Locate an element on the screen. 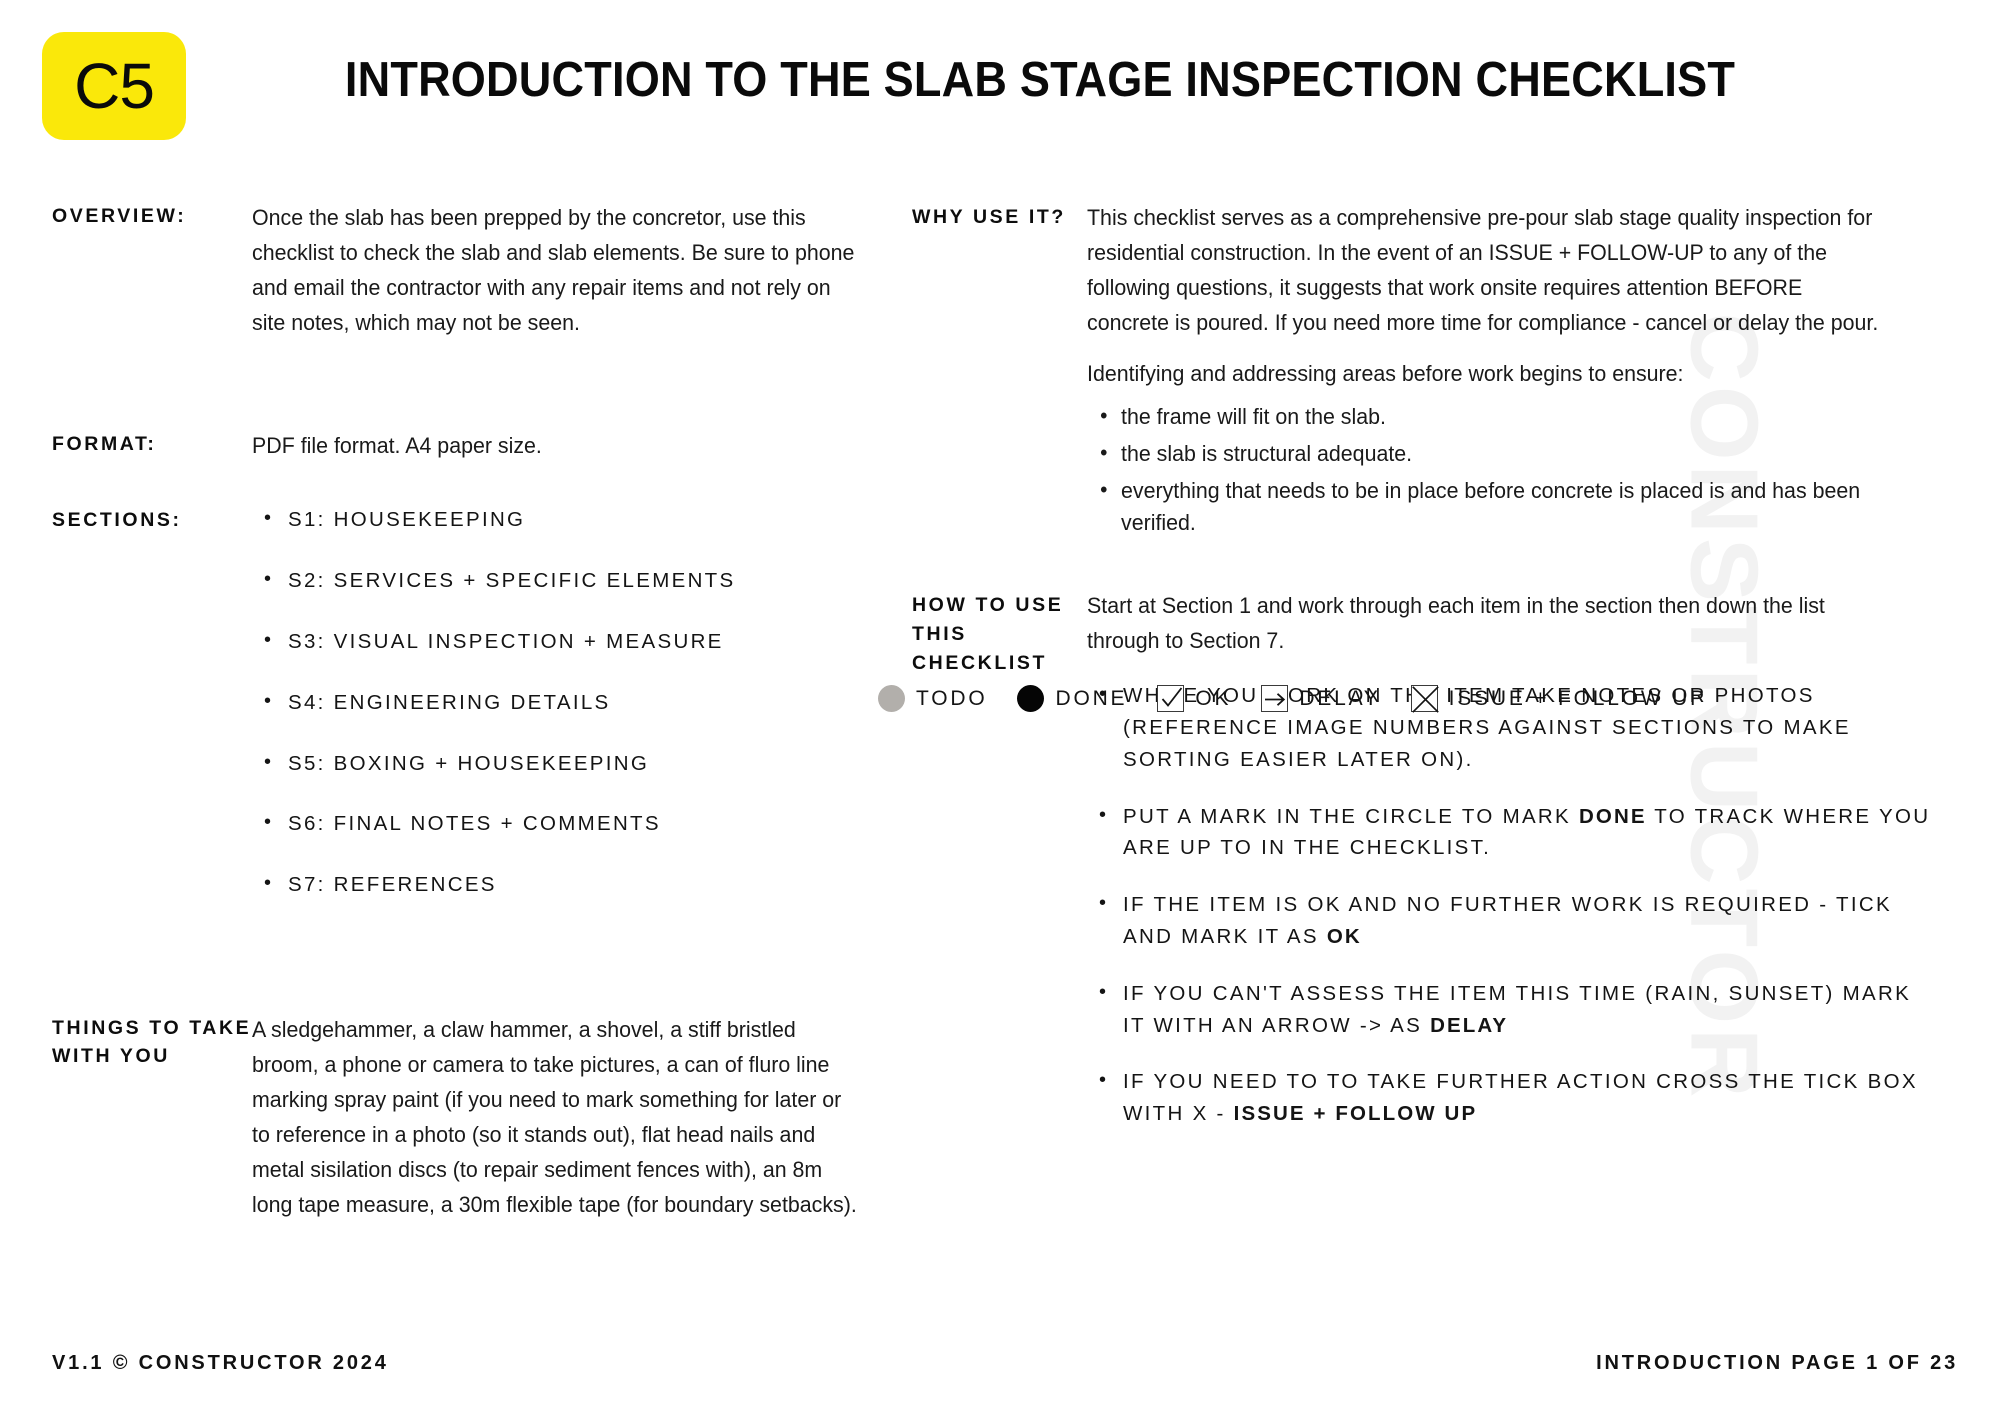  legend-item-done: DONE is located at coordinates (1072, 698).